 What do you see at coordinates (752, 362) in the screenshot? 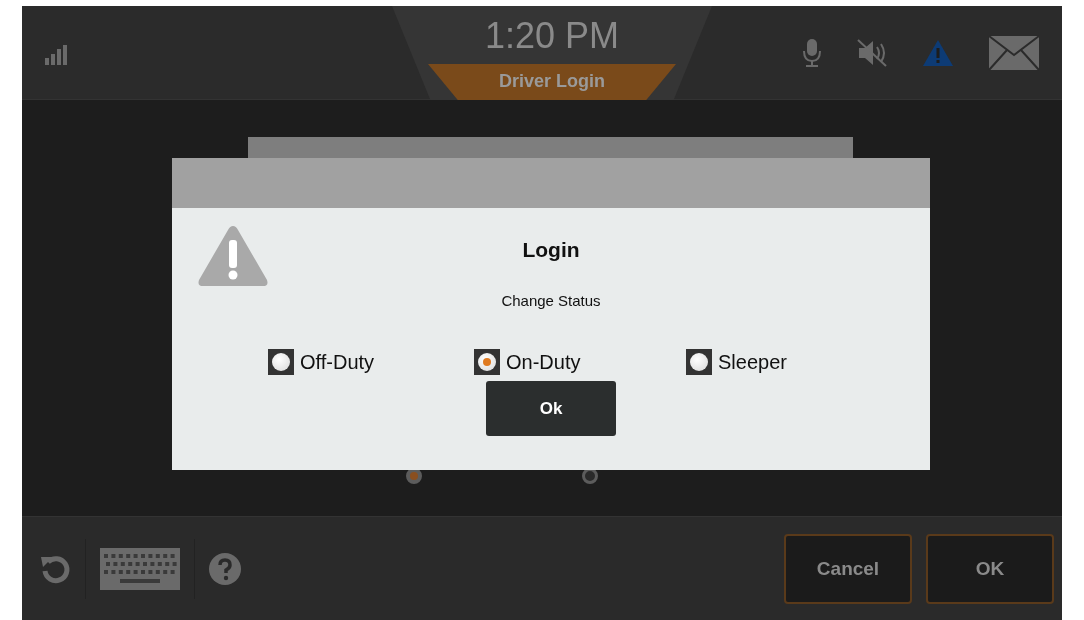
I see `radio-label: Sleeper` at bounding box center [752, 362].